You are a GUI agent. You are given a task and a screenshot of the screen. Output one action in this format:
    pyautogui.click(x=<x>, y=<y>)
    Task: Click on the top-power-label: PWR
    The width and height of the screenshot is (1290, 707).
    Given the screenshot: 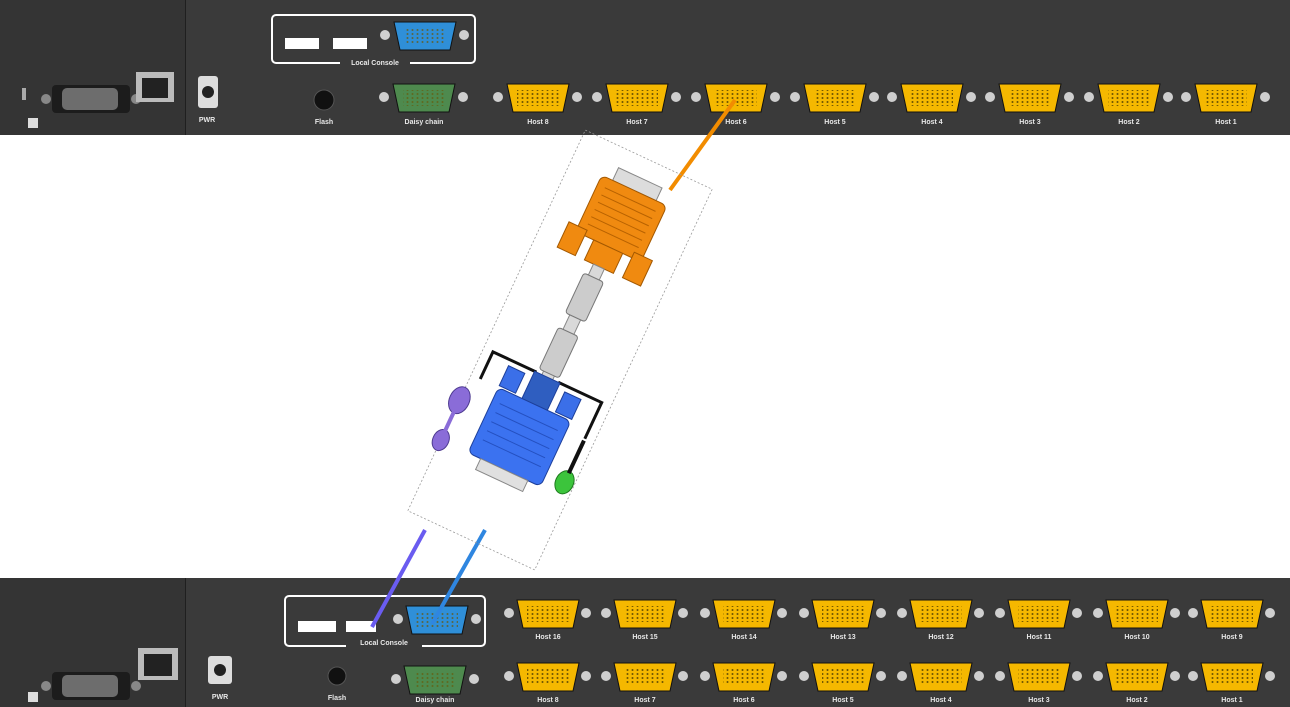 What is the action you would take?
    pyautogui.click(x=207, y=120)
    